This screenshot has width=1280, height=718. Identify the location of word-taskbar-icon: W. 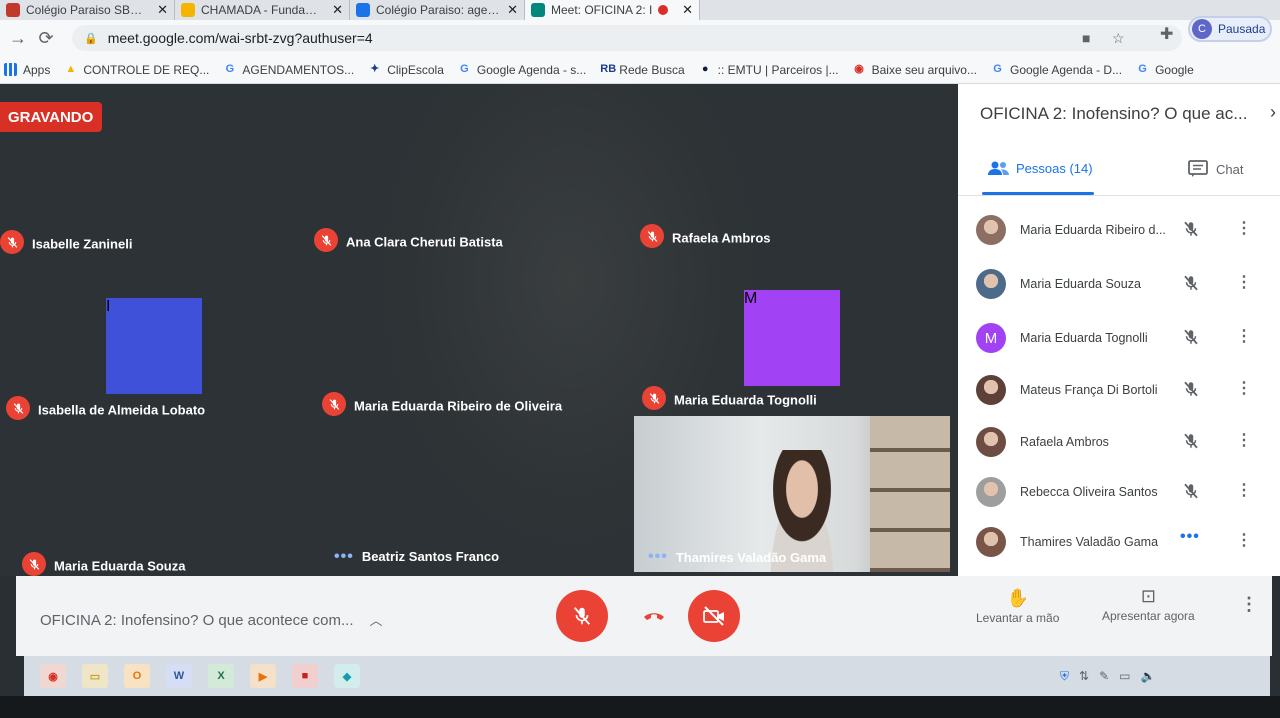
(179, 676).